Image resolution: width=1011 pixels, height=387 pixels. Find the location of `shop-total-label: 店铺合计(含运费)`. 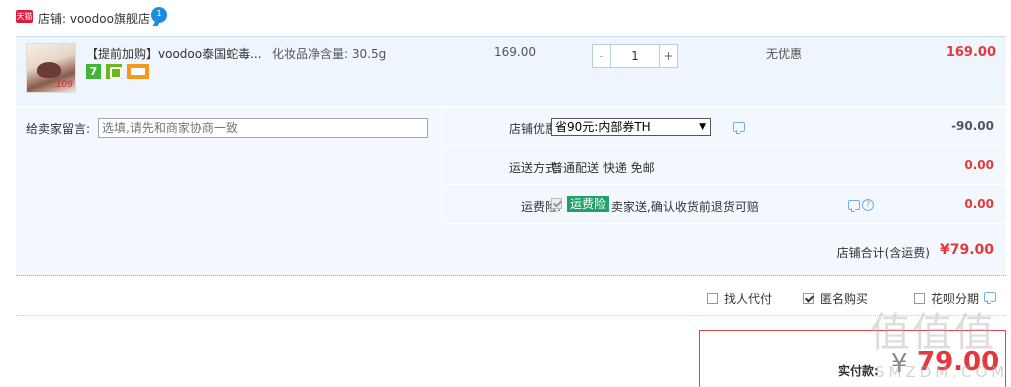

shop-total-label: 店铺合计(含运费) is located at coordinates (883, 253).